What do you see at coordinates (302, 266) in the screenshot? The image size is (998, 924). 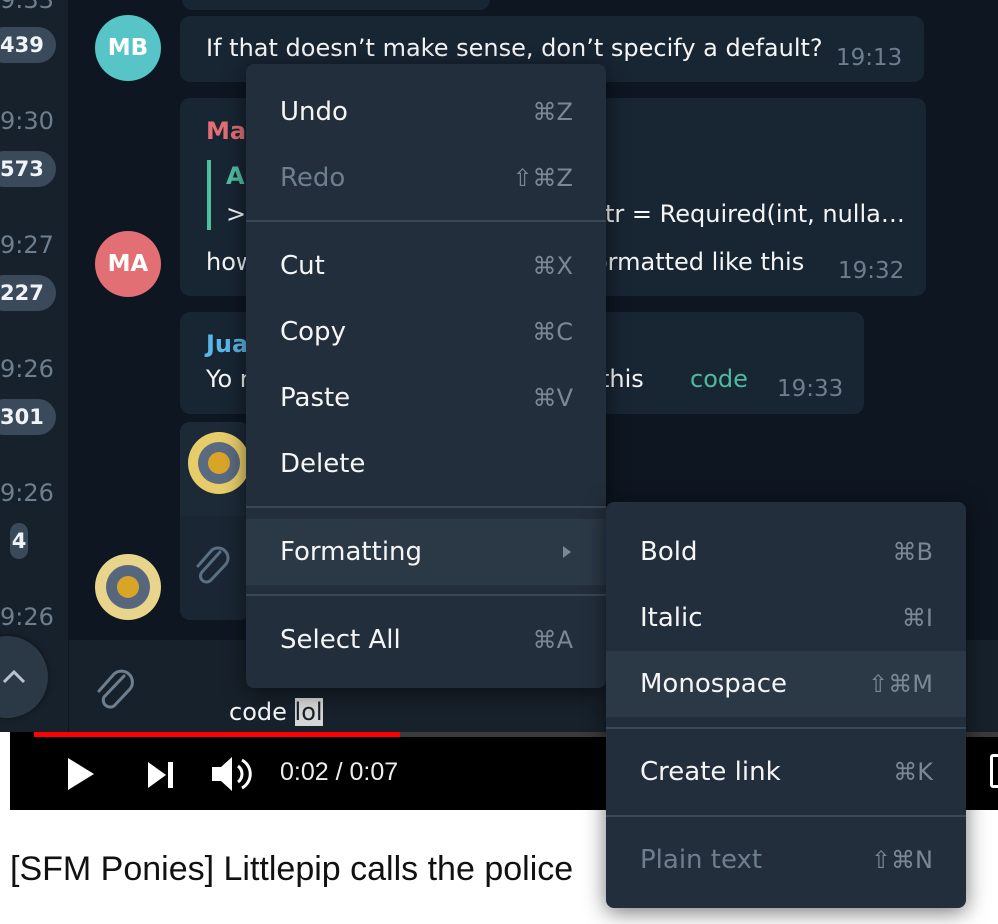 I see `menu-item-label: Cut` at bounding box center [302, 266].